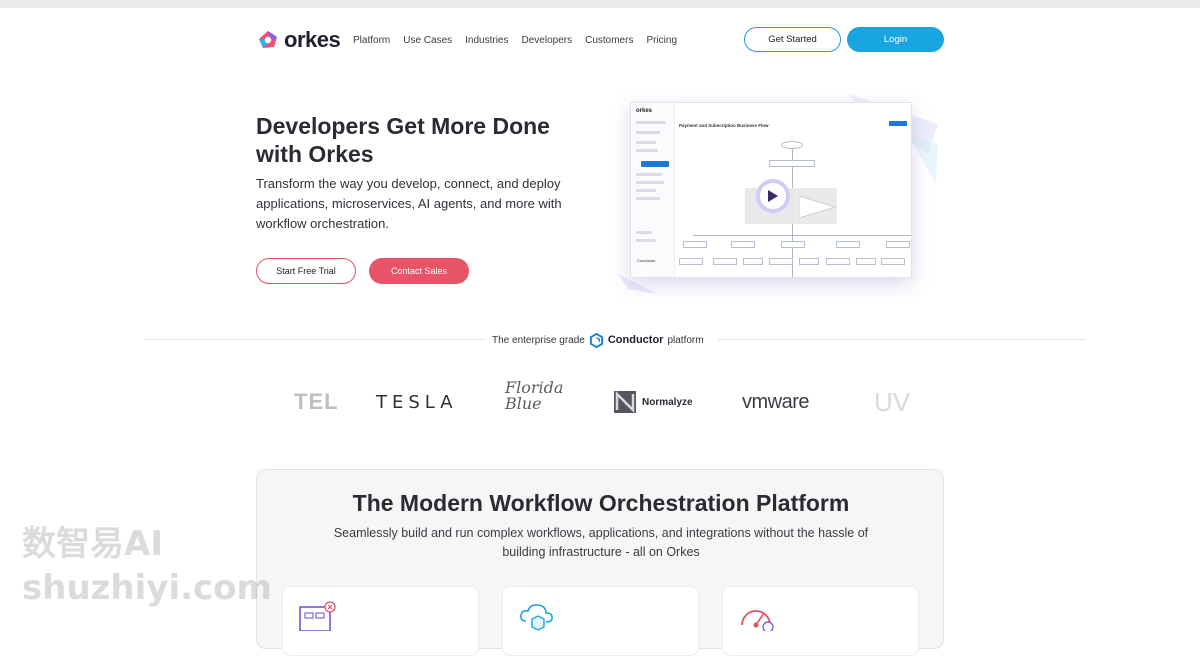 Image resolution: width=1200 pixels, height=656 pixels. What do you see at coordinates (314, 339) in the screenshot?
I see `divider-line-left` at bounding box center [314, 339].